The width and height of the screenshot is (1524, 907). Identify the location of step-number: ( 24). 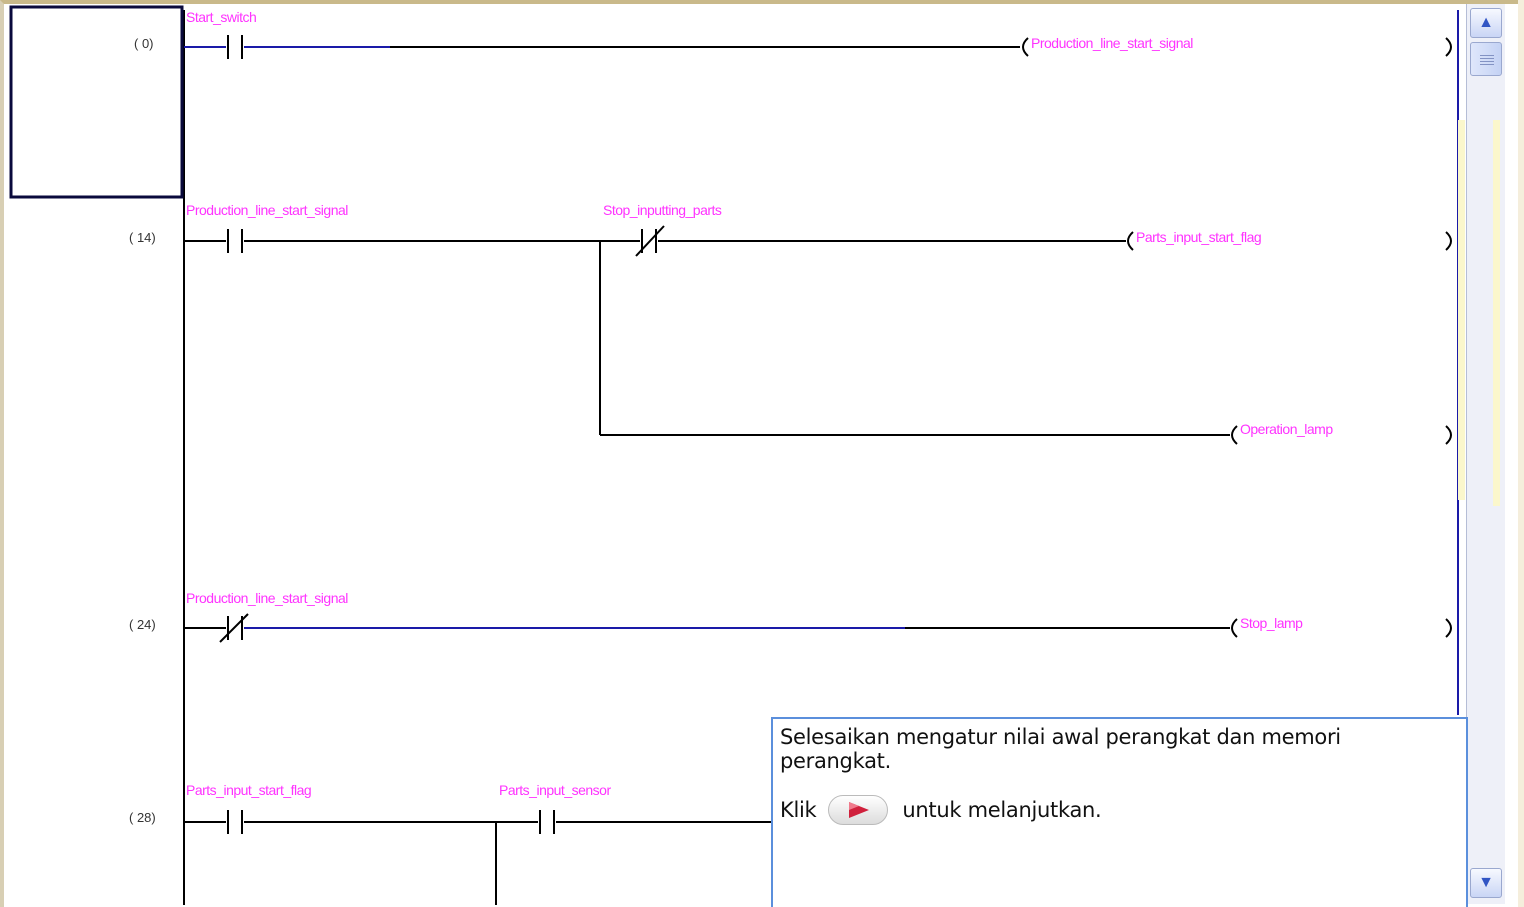
(142, 624).